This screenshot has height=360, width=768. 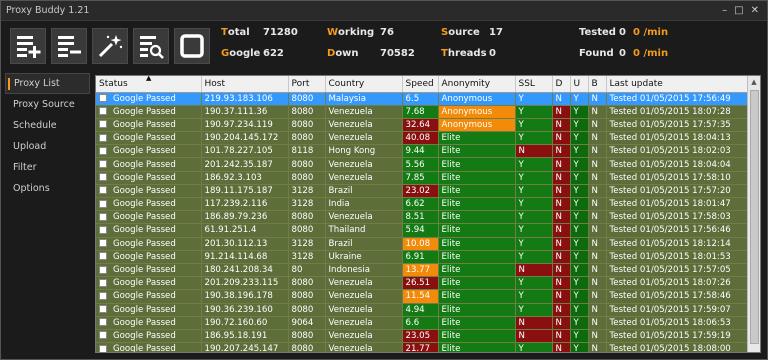 What do you see at coordinates (47, 167) in the screenshot?
I see `sidebar-item-filter: Filter` at bounding box center [47, 167].